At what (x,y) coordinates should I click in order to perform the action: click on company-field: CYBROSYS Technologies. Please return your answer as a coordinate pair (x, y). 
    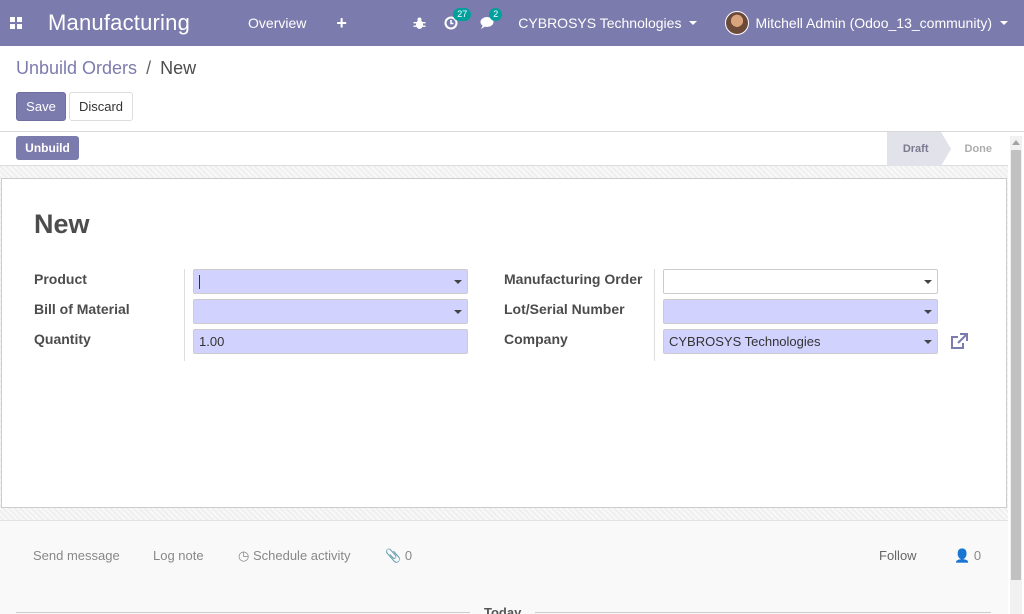
    Looking at the image, I should click on (800, 341).